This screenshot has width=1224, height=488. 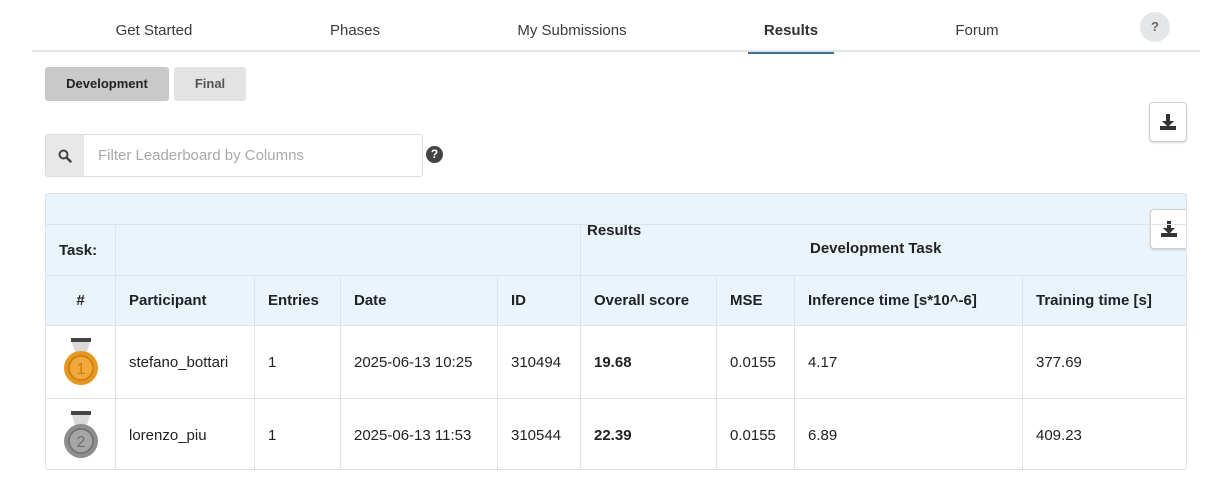 What do you see at coordinates (347, 250) in the screenshot?
I see `task-empty-cell` at bounding box center [347, 250].